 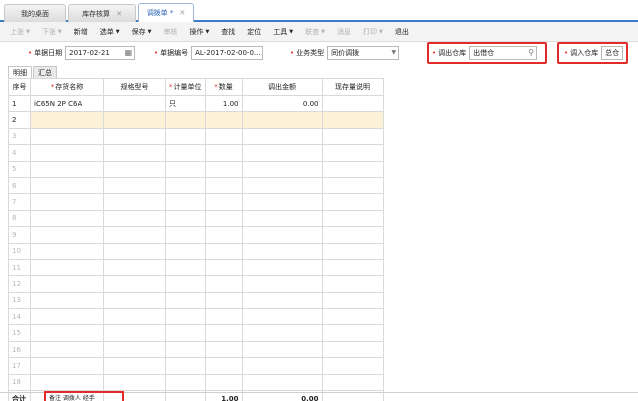 What do you see at coordinates (196, 218) in the screenshot?
I see `table-row: 8` at bounding box center [196, 218].